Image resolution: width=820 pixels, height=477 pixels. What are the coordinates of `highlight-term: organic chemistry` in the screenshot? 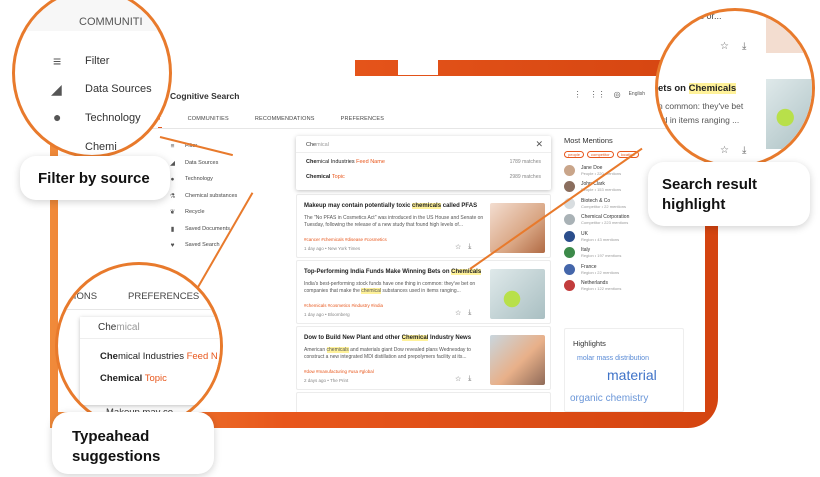 It's located at (609, 398).